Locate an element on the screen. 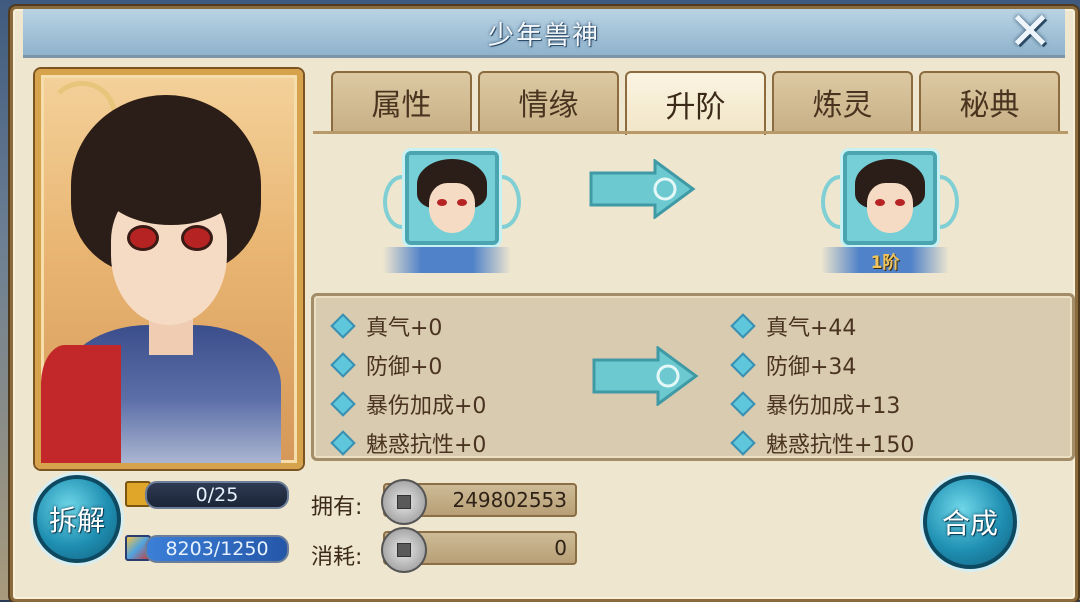 This screenshot has height=602, width=1080. stat-row: 防御+34 is located at coordinates (822, 364).